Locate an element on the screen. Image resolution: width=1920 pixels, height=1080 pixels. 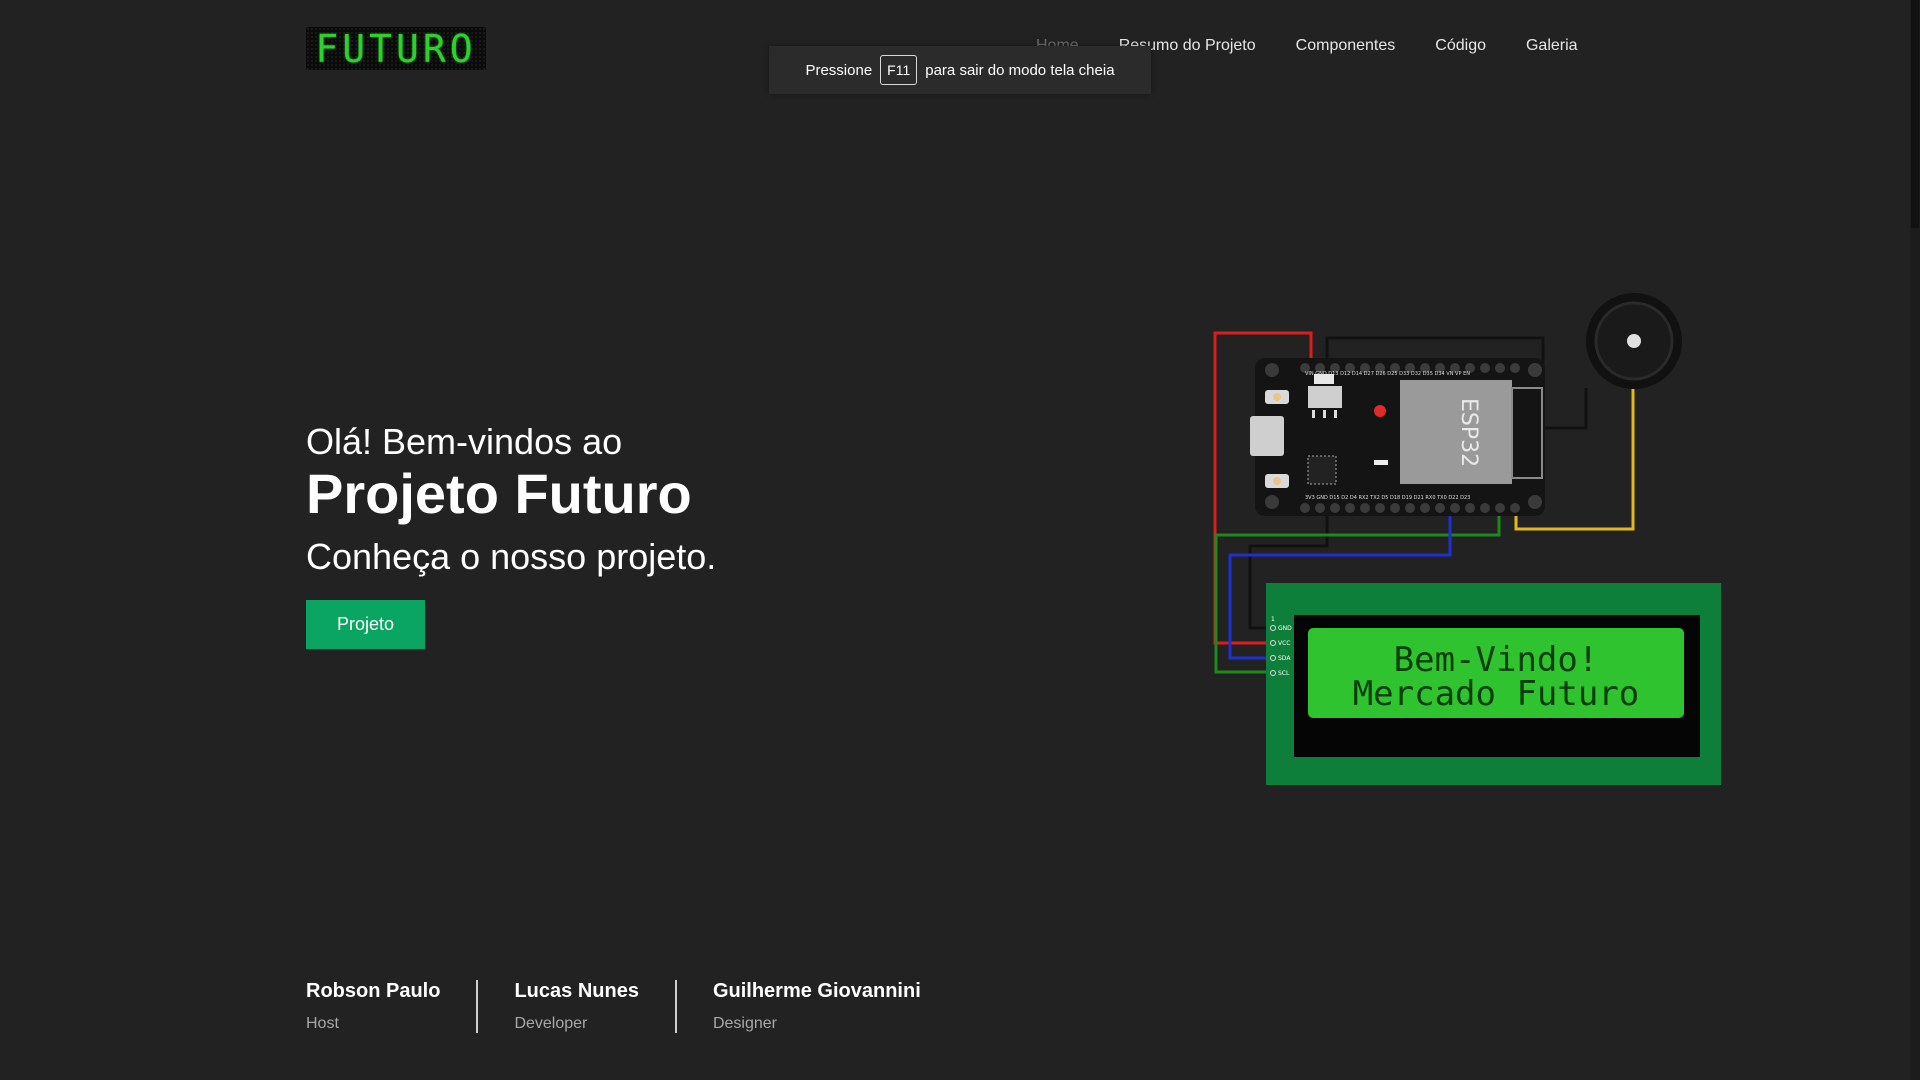
lcd-pin-scl: SCL is located at coordinates (1284, 673).